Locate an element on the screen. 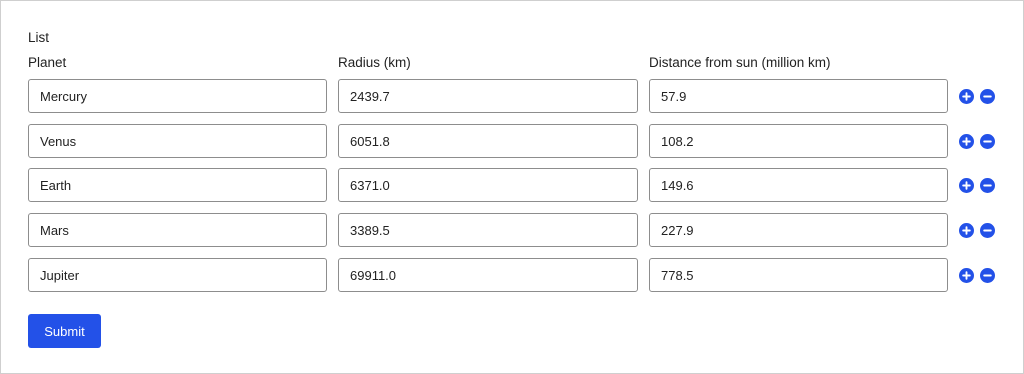  column-header-planet: Planet is located at coordinates (47, 62).